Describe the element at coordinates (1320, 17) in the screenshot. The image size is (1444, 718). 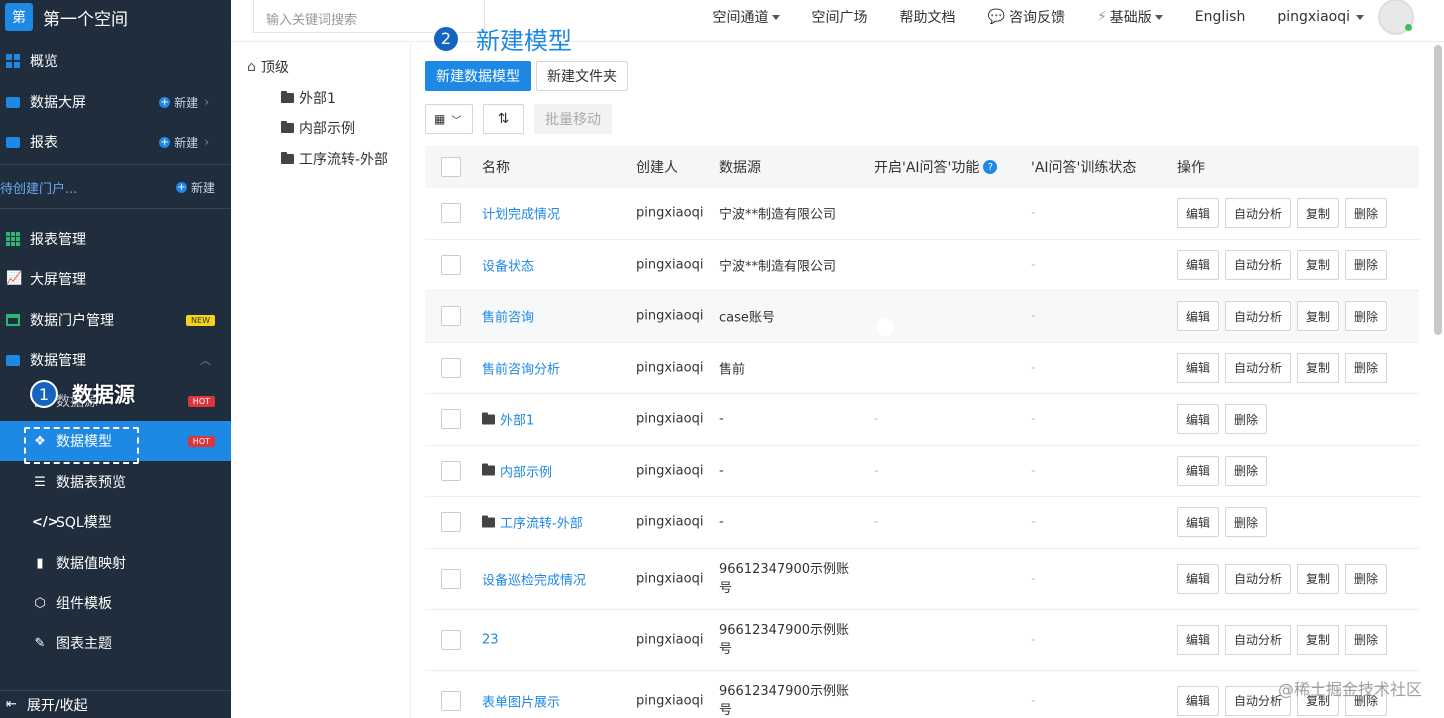
I see `nav-user: pingxiaoqi` at that location.